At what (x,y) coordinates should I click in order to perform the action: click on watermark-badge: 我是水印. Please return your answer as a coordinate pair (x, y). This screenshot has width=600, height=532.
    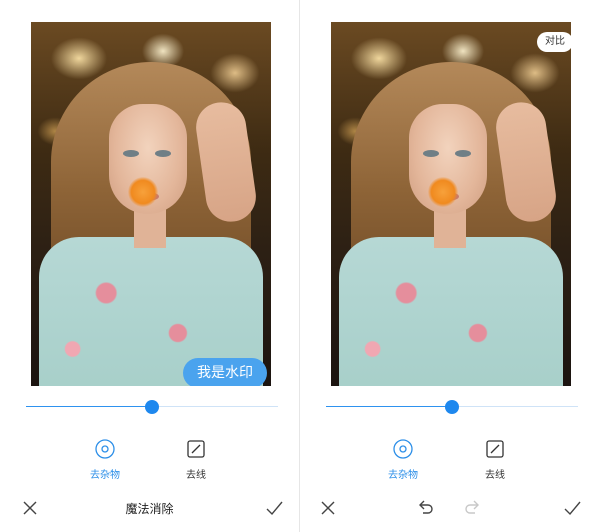
    Looking at the image, I should click on (225, 372).